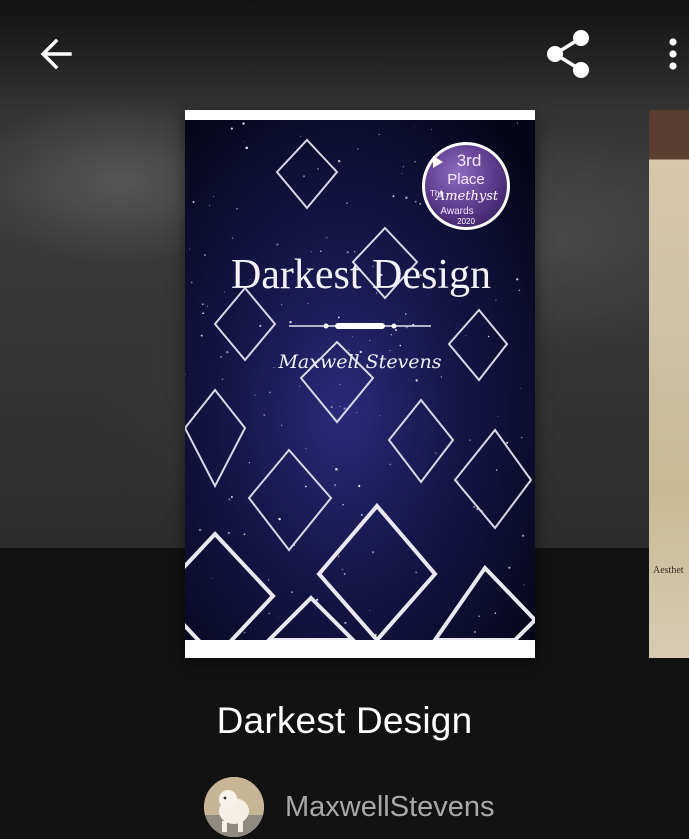 The image size is (689, 839). Describe the element at coordinates (456, 211) in the screenshot. I see `svg-text: Awards` at that location.